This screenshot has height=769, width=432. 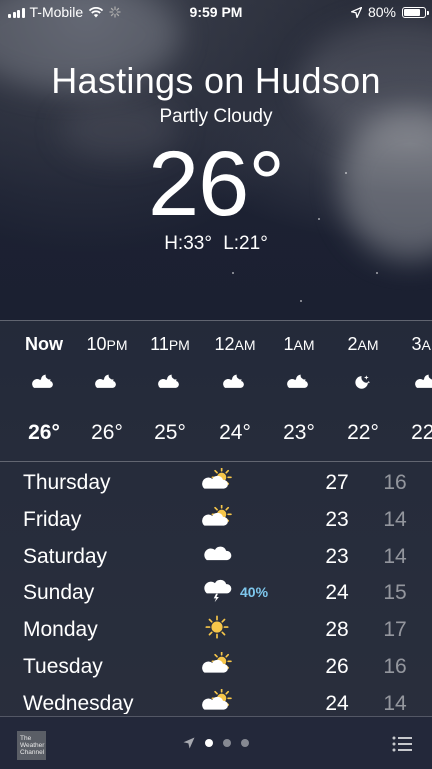 What do you see at coordinates (63, 666) in the screenshot?
I see `day-name: Tuesday` at bounding box center [63, 666].